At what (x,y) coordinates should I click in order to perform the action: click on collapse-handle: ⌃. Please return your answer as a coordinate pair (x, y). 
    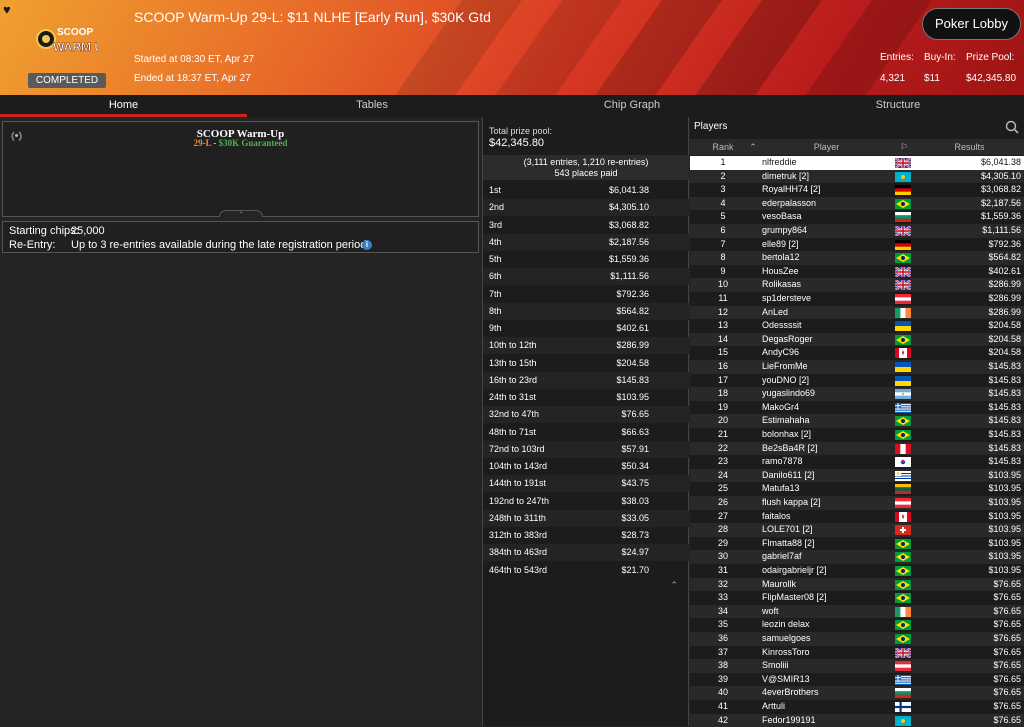
    Looking at the image, I should click on (241, 214).